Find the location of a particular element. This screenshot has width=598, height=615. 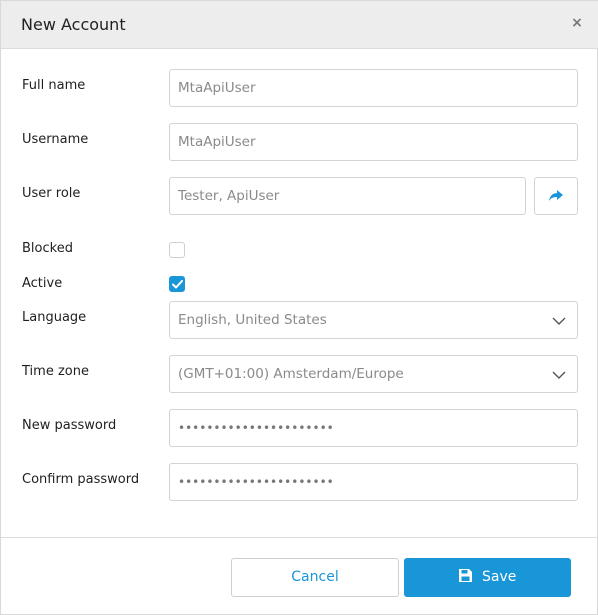

user-role-select-button is located at coordinates (556, 196).